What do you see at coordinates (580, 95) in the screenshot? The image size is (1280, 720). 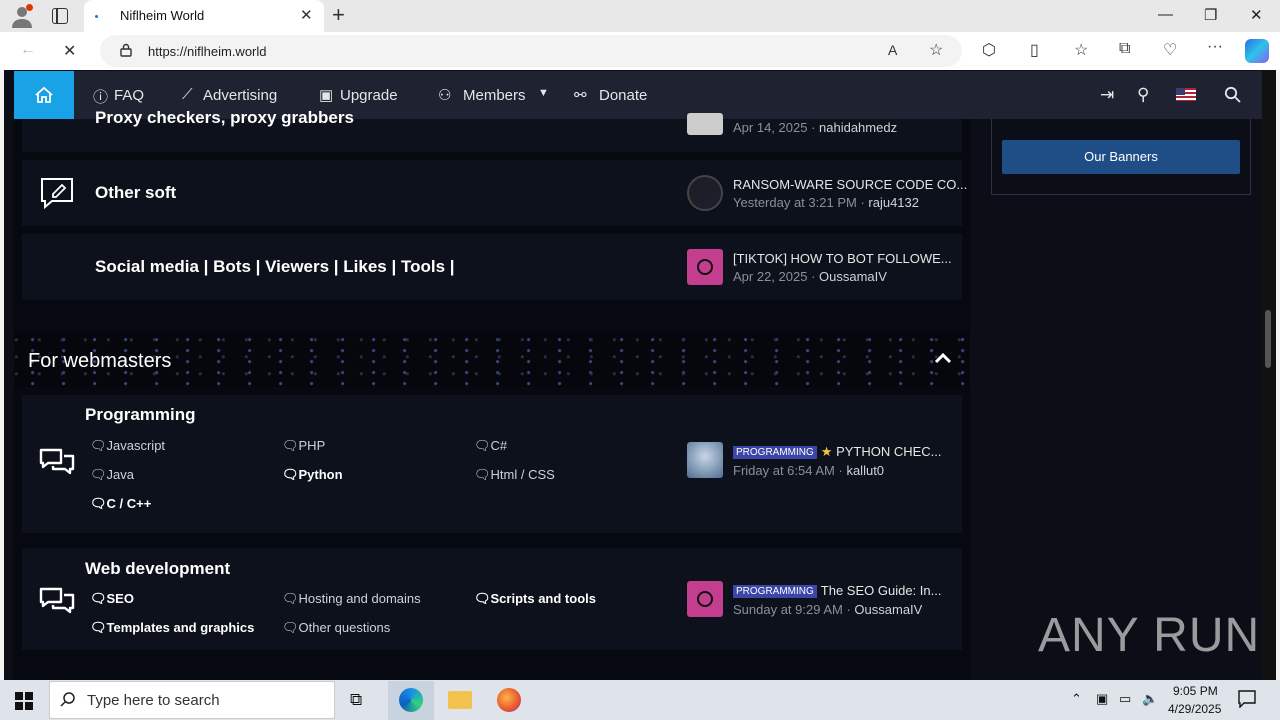 I see `handshake-icon: ⚯` at bounding box center [580, 95].